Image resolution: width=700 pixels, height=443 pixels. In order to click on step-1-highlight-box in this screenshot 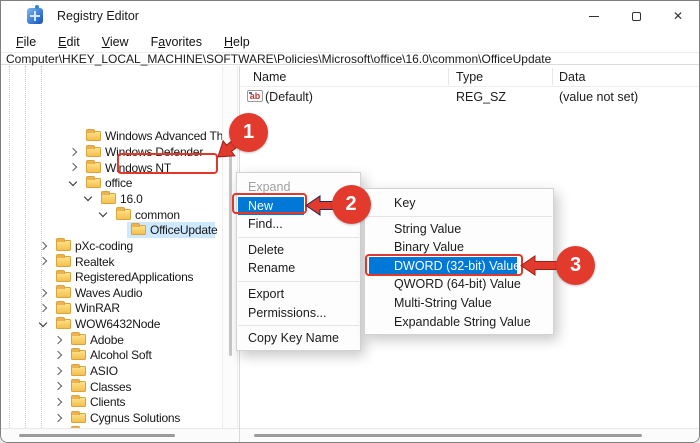, I will do `click(167, 163)`.